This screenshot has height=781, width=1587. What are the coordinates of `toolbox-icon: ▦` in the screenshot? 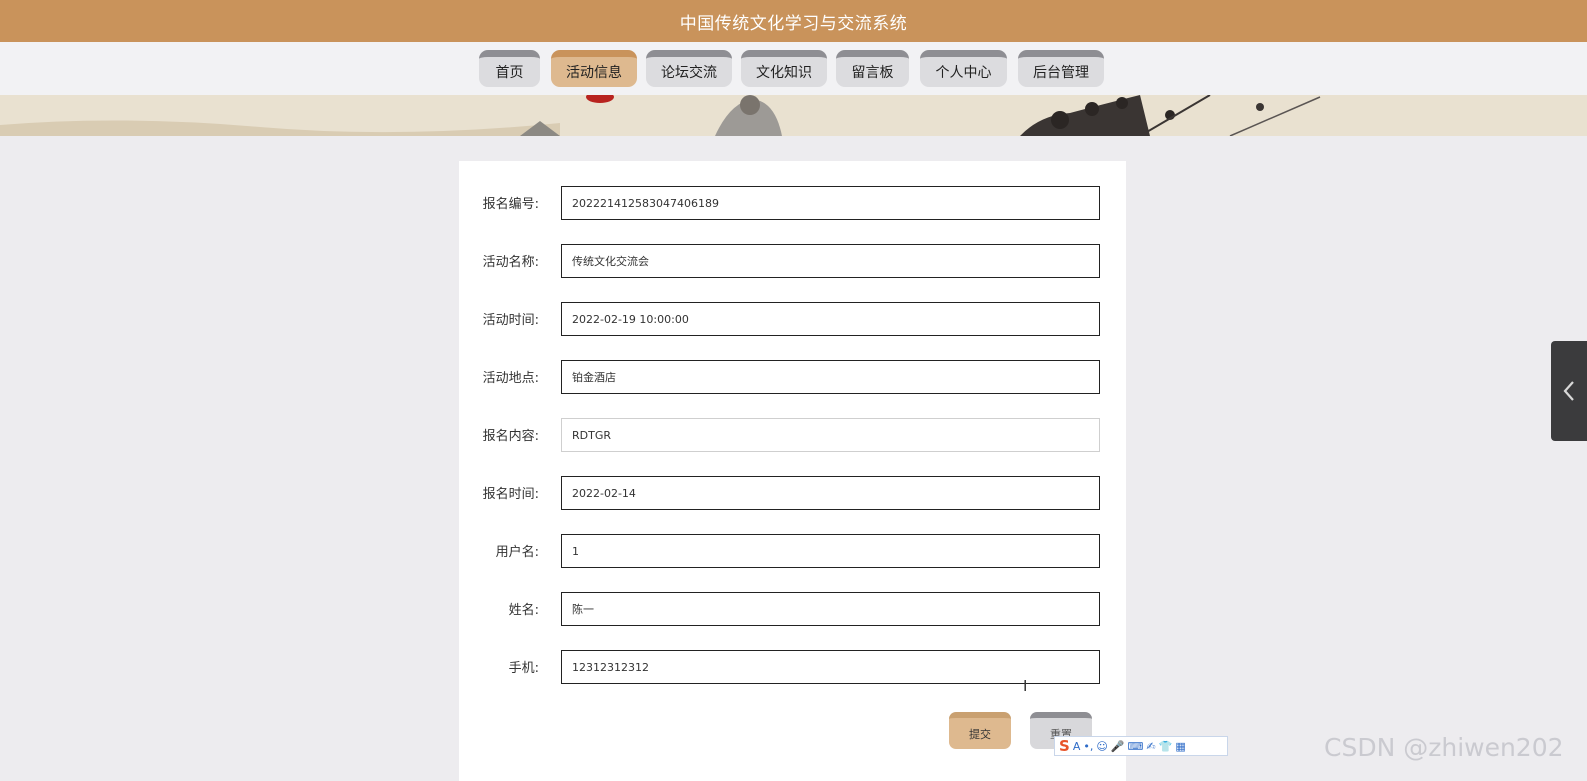 It's located at (1180, 746).